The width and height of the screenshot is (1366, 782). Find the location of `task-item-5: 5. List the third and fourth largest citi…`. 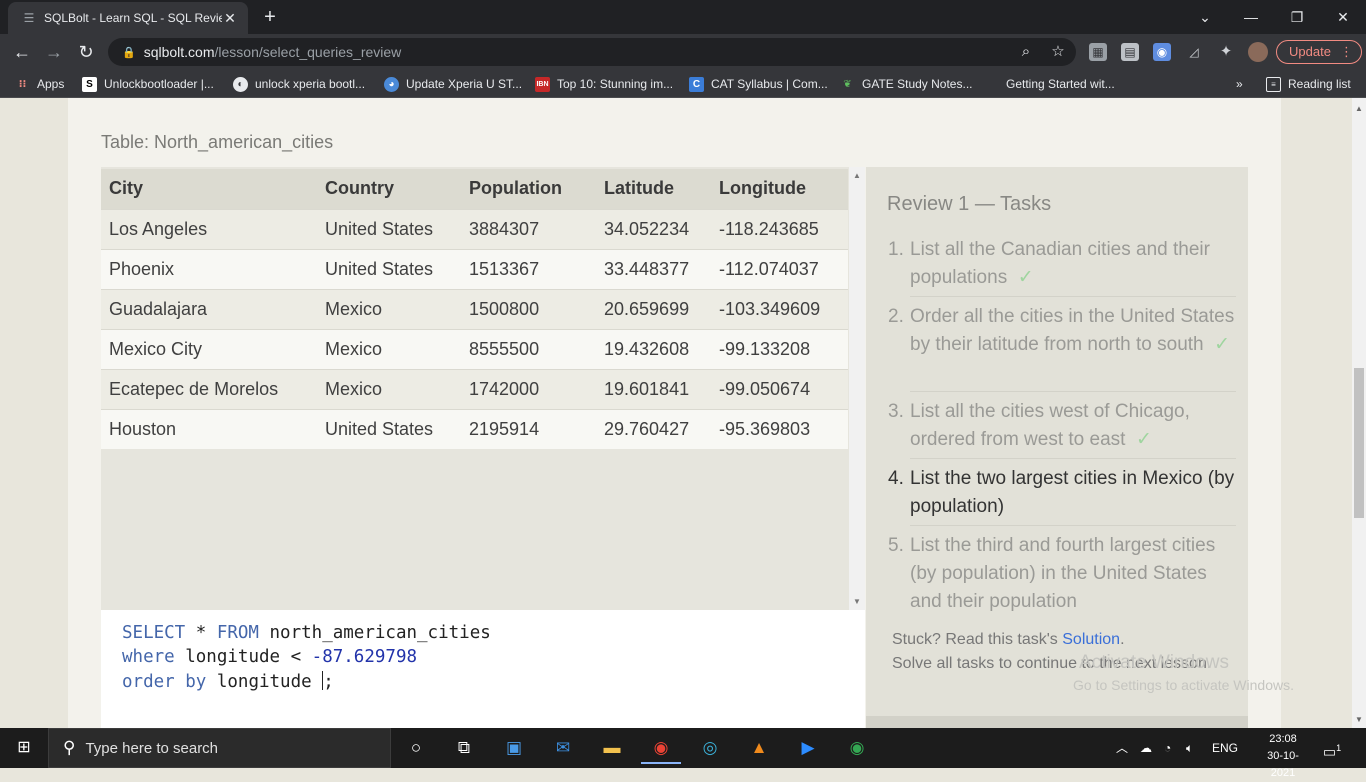

task-item-5: 5. List the third and fourth largest citi… is located at coordinates (1062, 574).